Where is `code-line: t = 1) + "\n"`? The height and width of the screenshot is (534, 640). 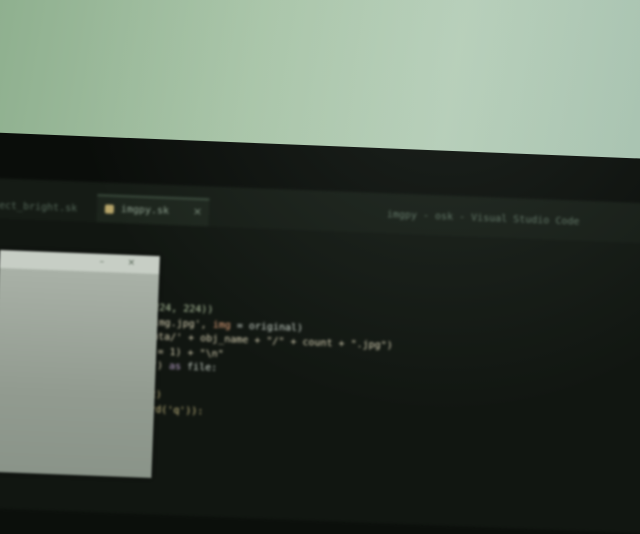
code-line: t = 1) + "\n" is located at coordinates (184, 353).